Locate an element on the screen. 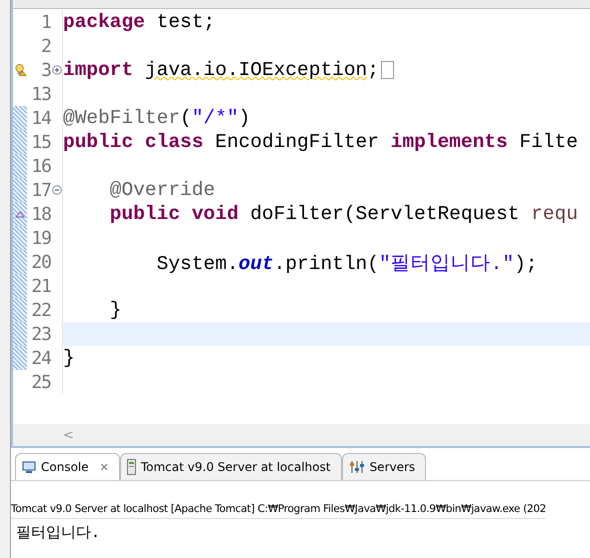 The image size is (590, 558). line-number: 15 is located at coordinates (40, 142).